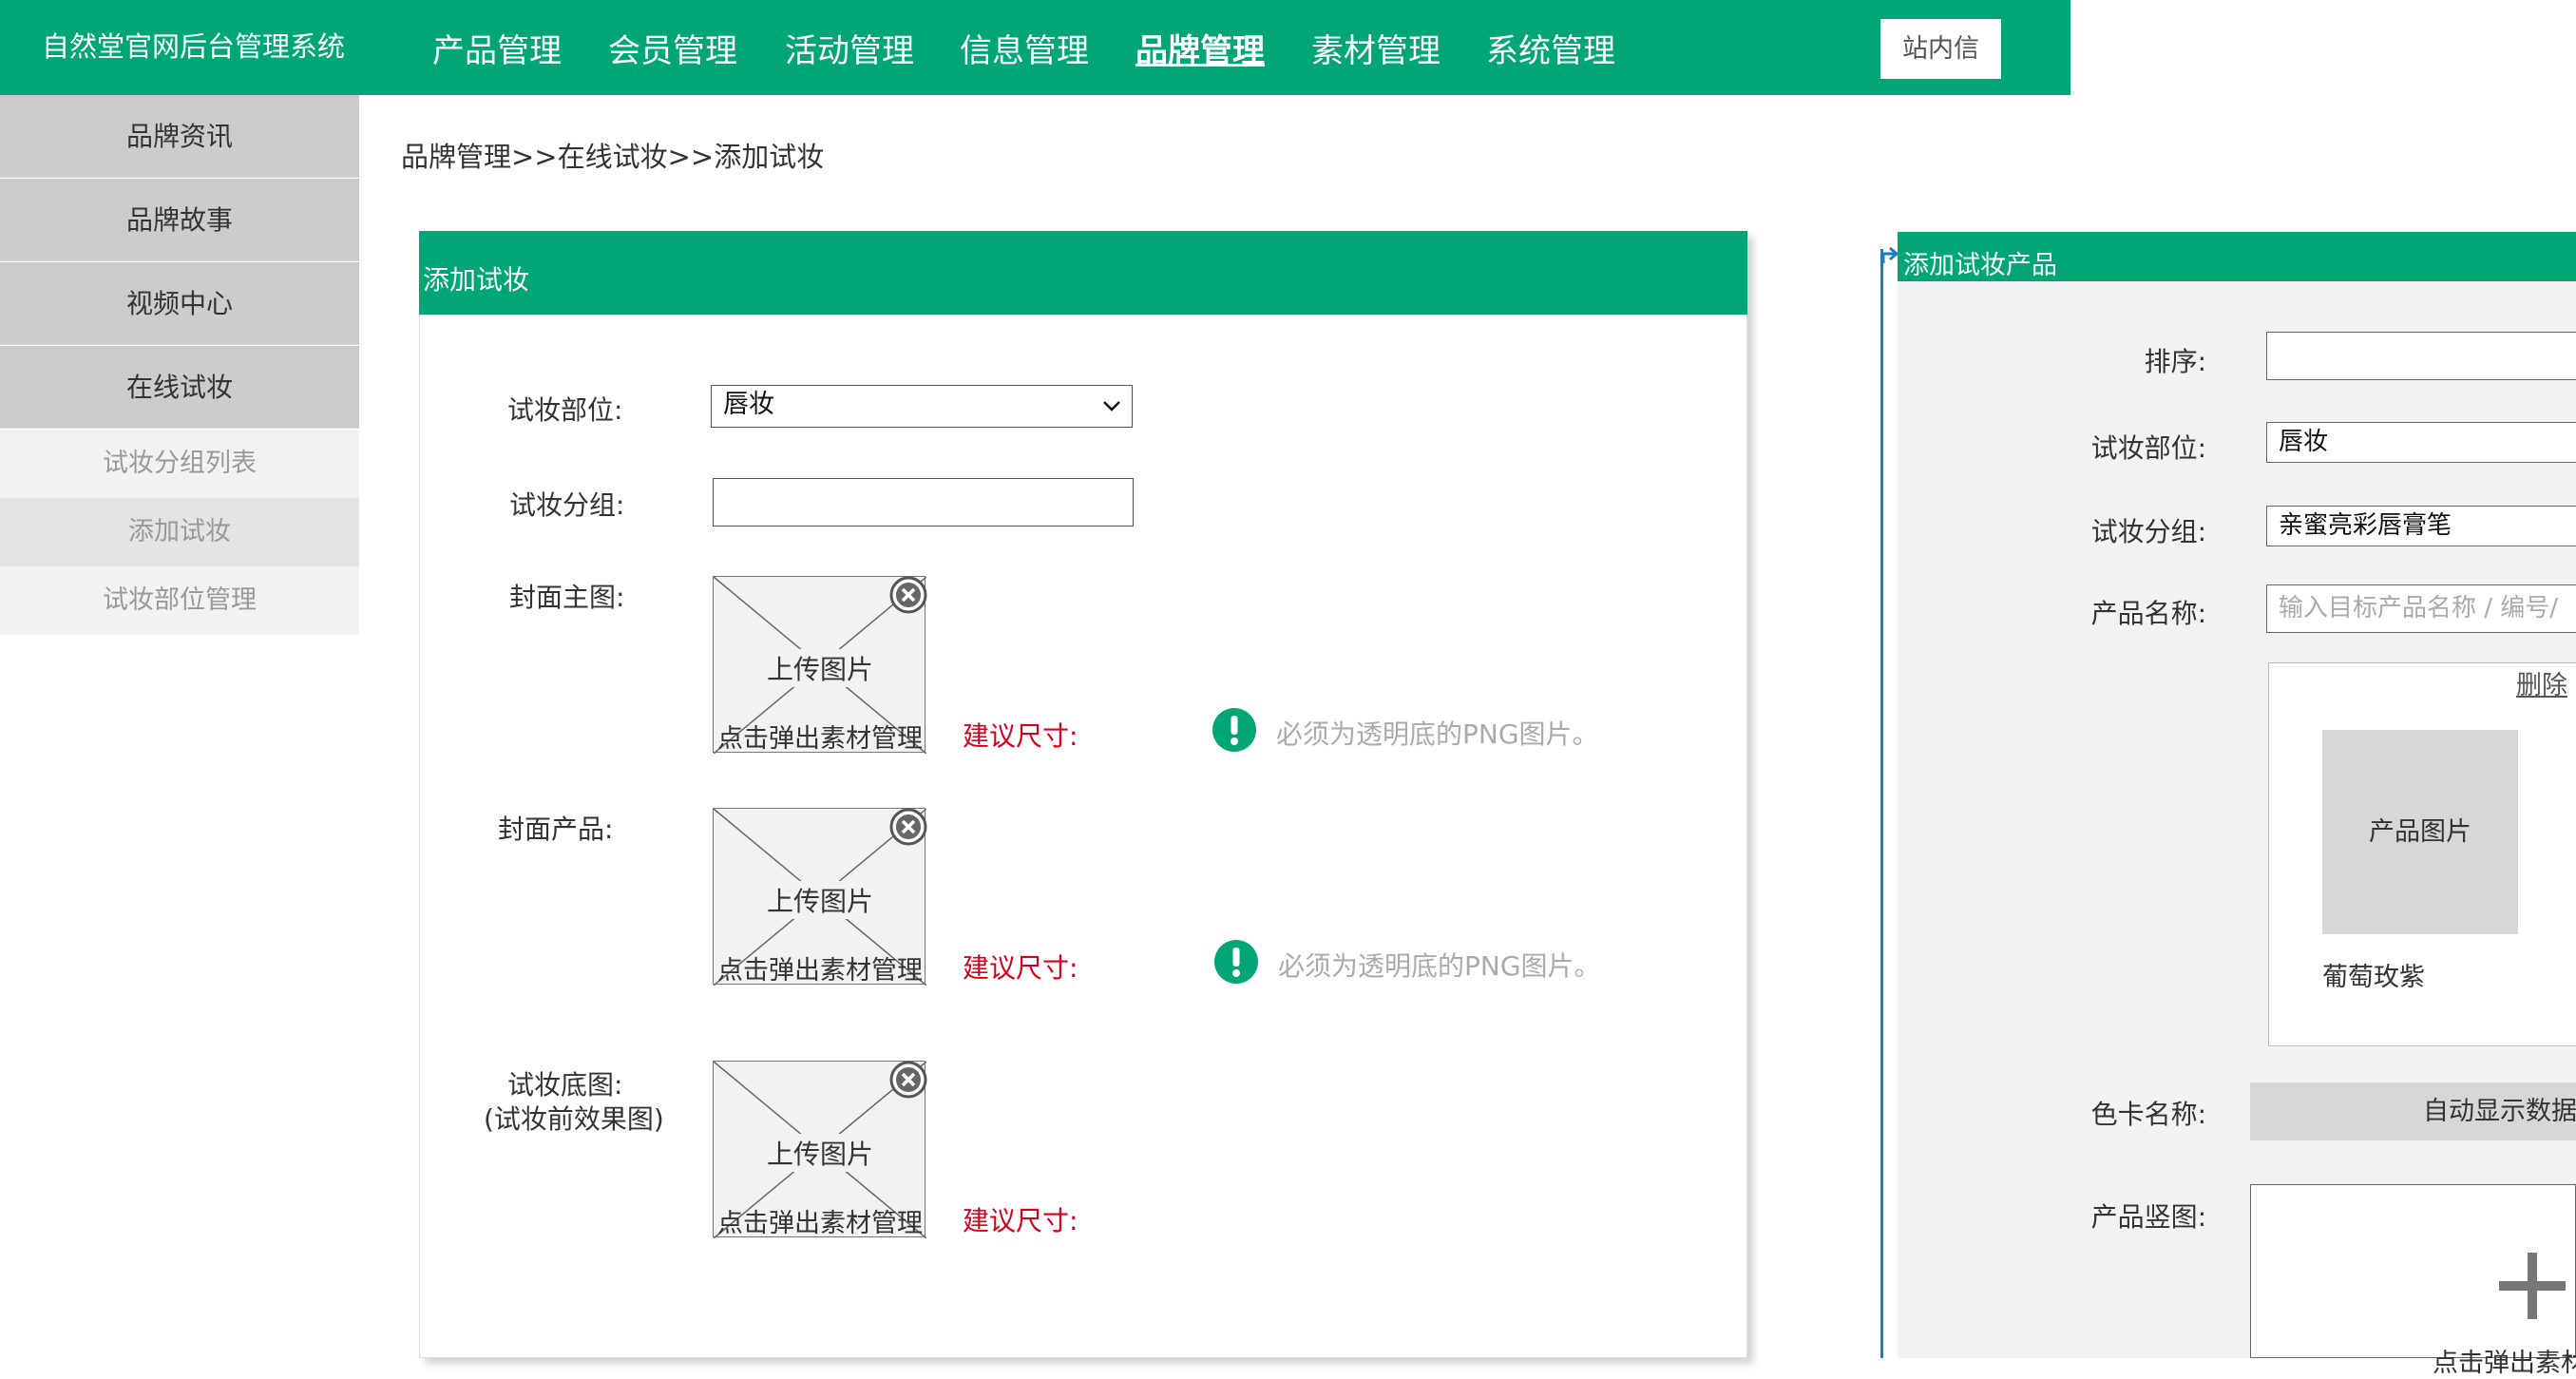  What do you see at coordinates (2413, 1111) in the screenshot?
I see `color-card-value: 自动显示数据` at bounding box center [2413, 1111].